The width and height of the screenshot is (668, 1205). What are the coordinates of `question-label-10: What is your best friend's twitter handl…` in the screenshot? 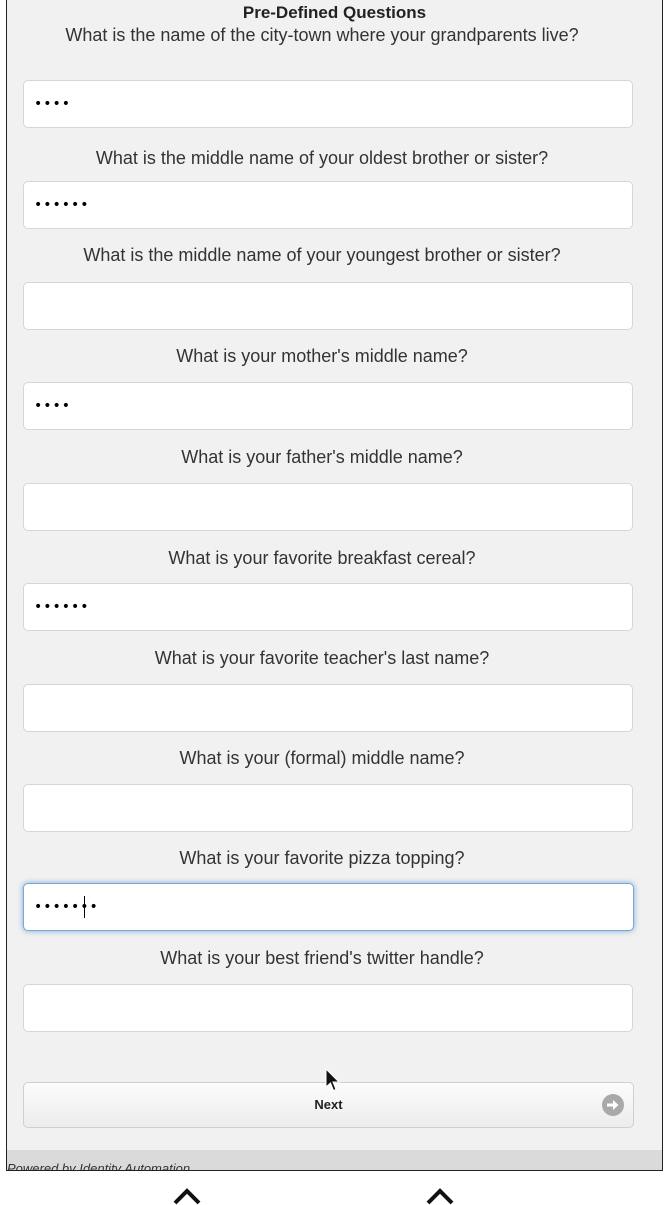 It's located at (322, 958).